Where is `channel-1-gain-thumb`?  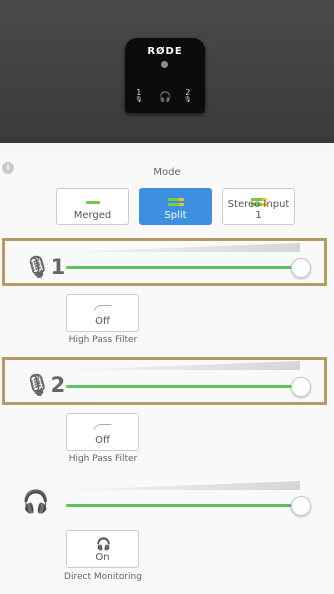
channel-1-gain-thumb is located at coordinates (301, 268).